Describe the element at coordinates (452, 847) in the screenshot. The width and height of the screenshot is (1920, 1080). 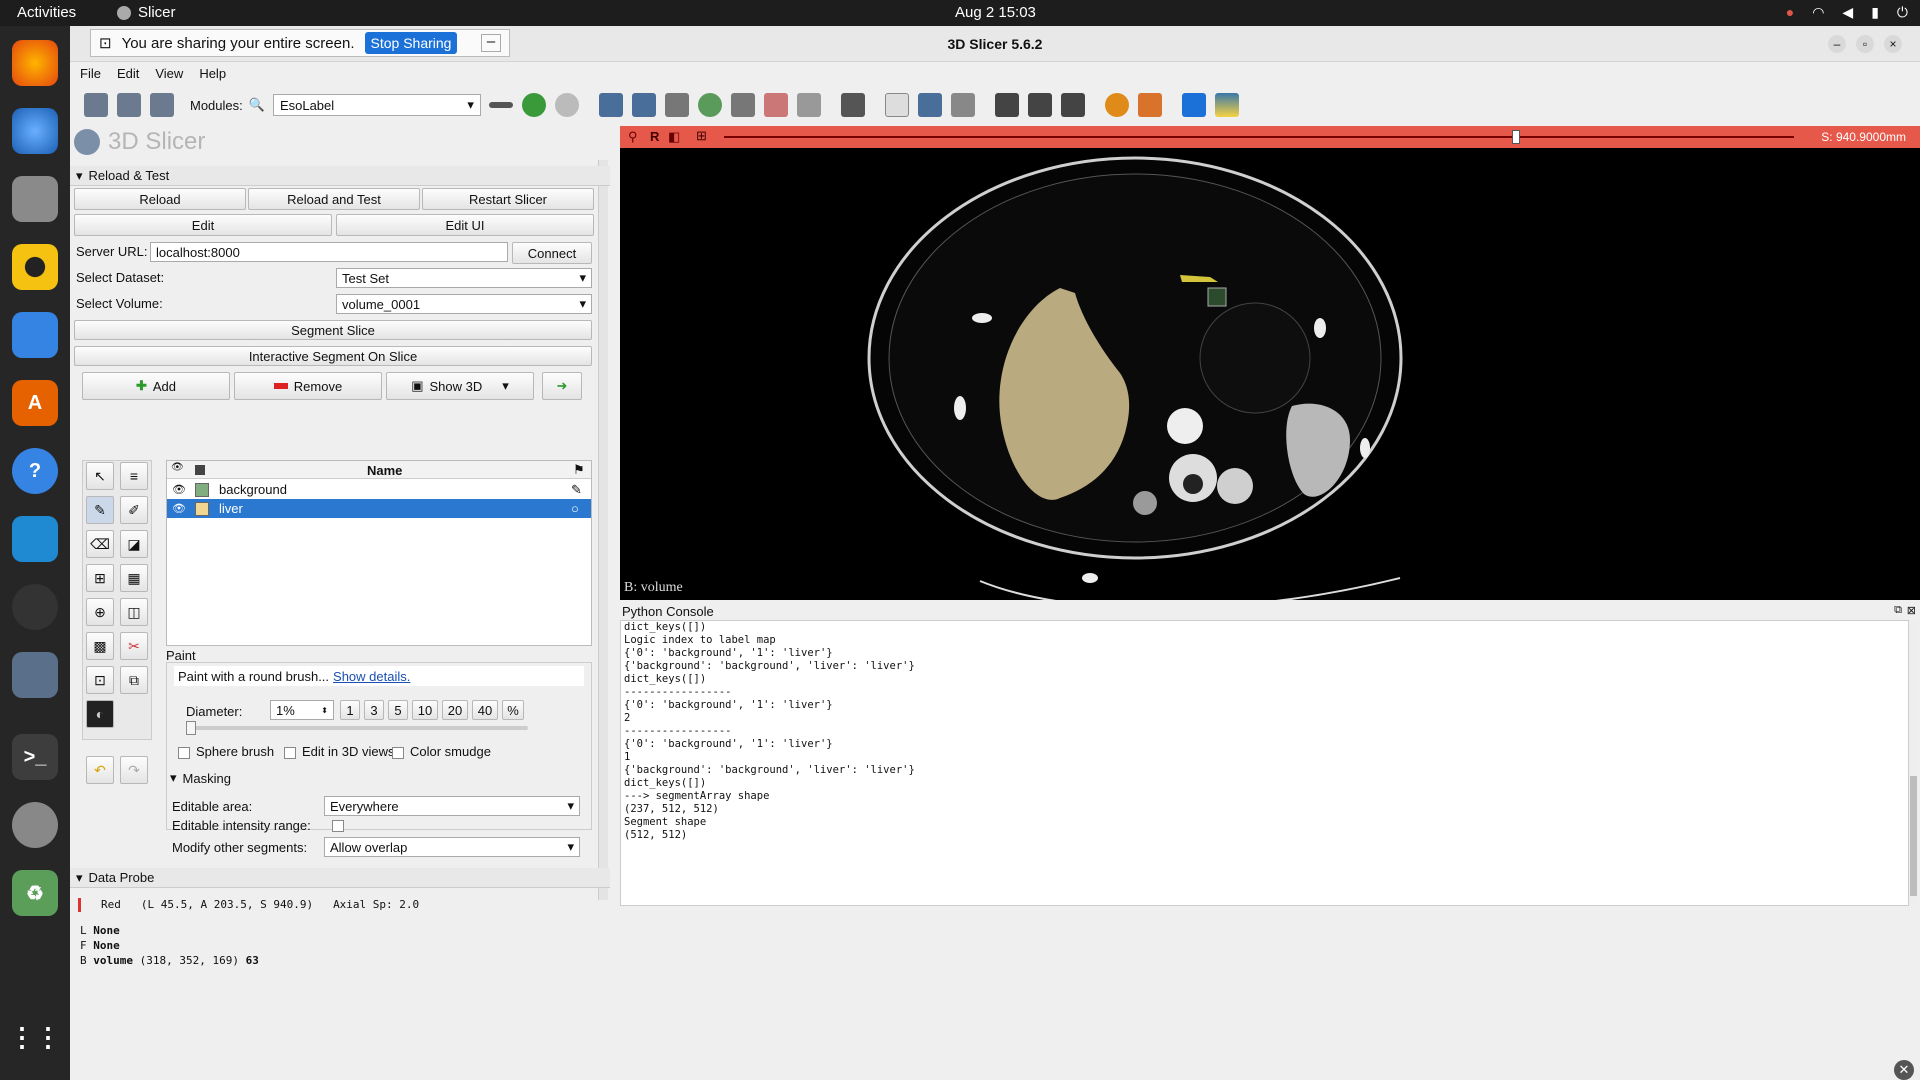
I see `modify-segments-select: Allow overlap ▾` at that location.